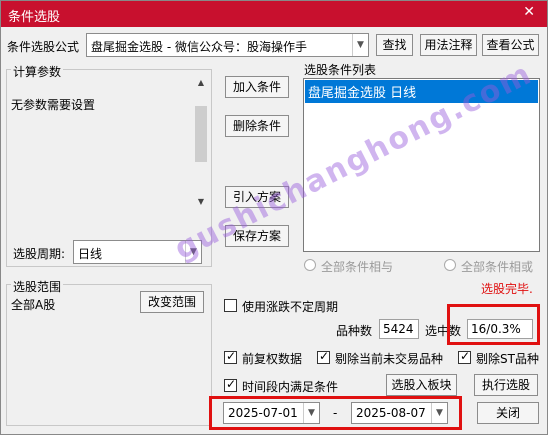 This screenshot has width=548, height=435. What do you see at coordinates (33, 305) in the screenshot?
I see `range-value: 全部A股` at bounding box center [33, 305].